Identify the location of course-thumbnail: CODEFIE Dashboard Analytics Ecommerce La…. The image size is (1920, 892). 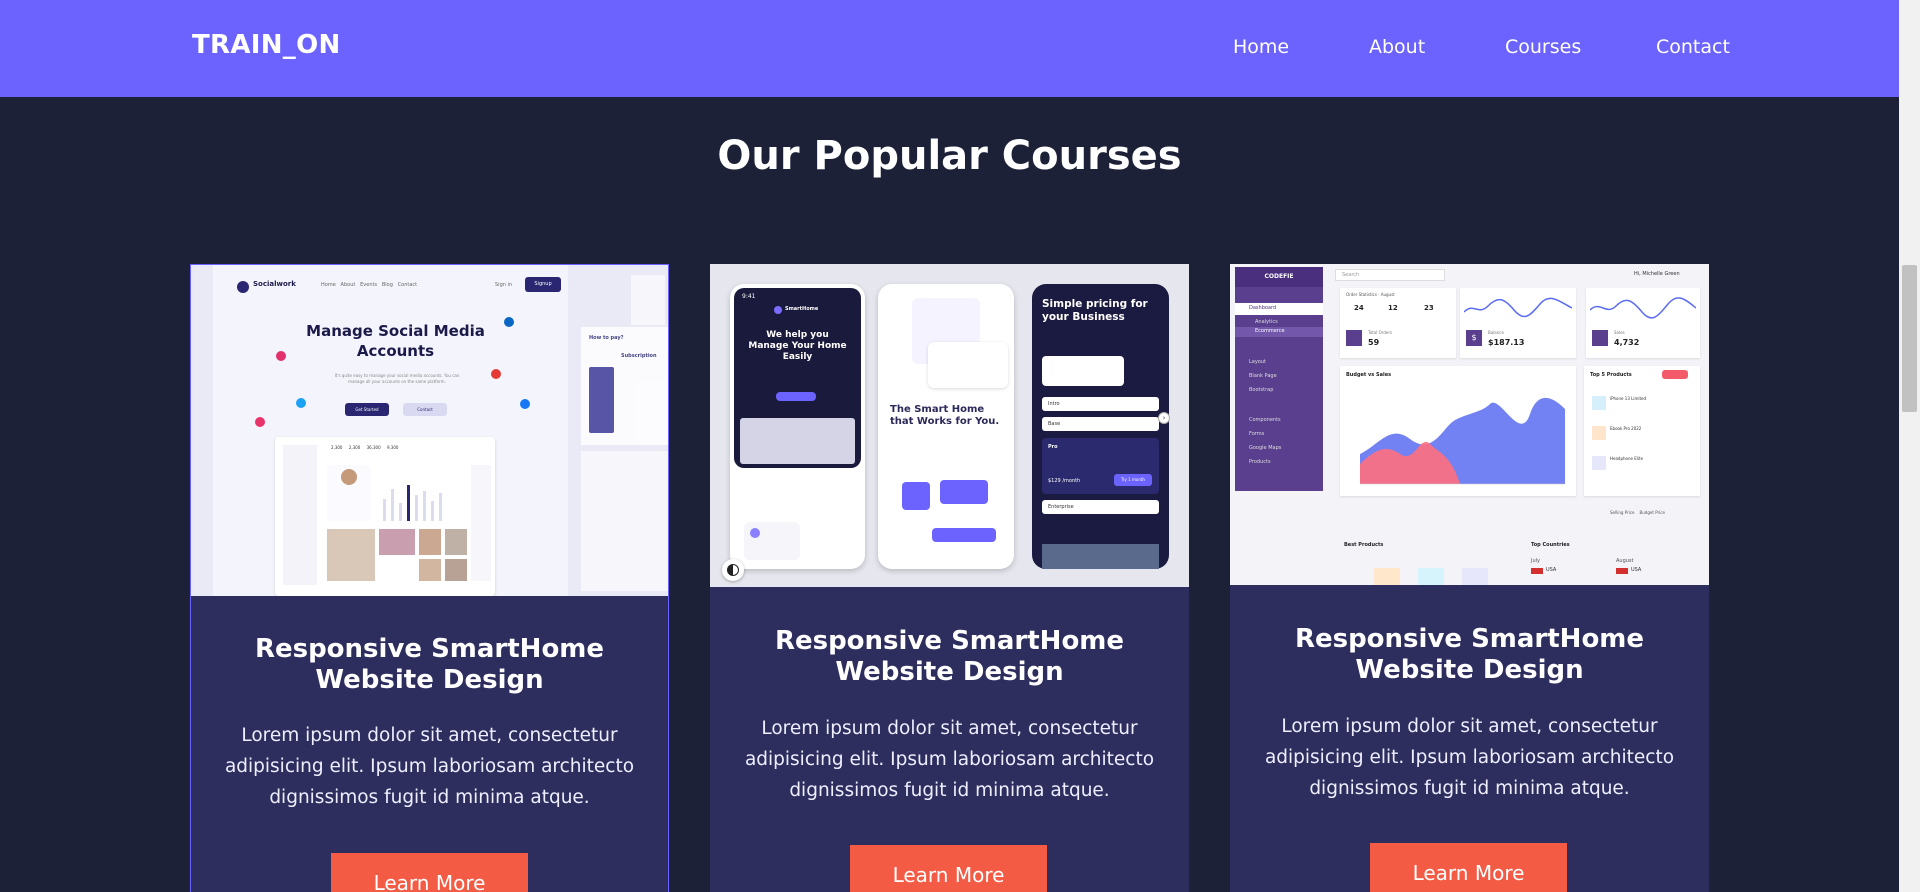
(1469, 424).